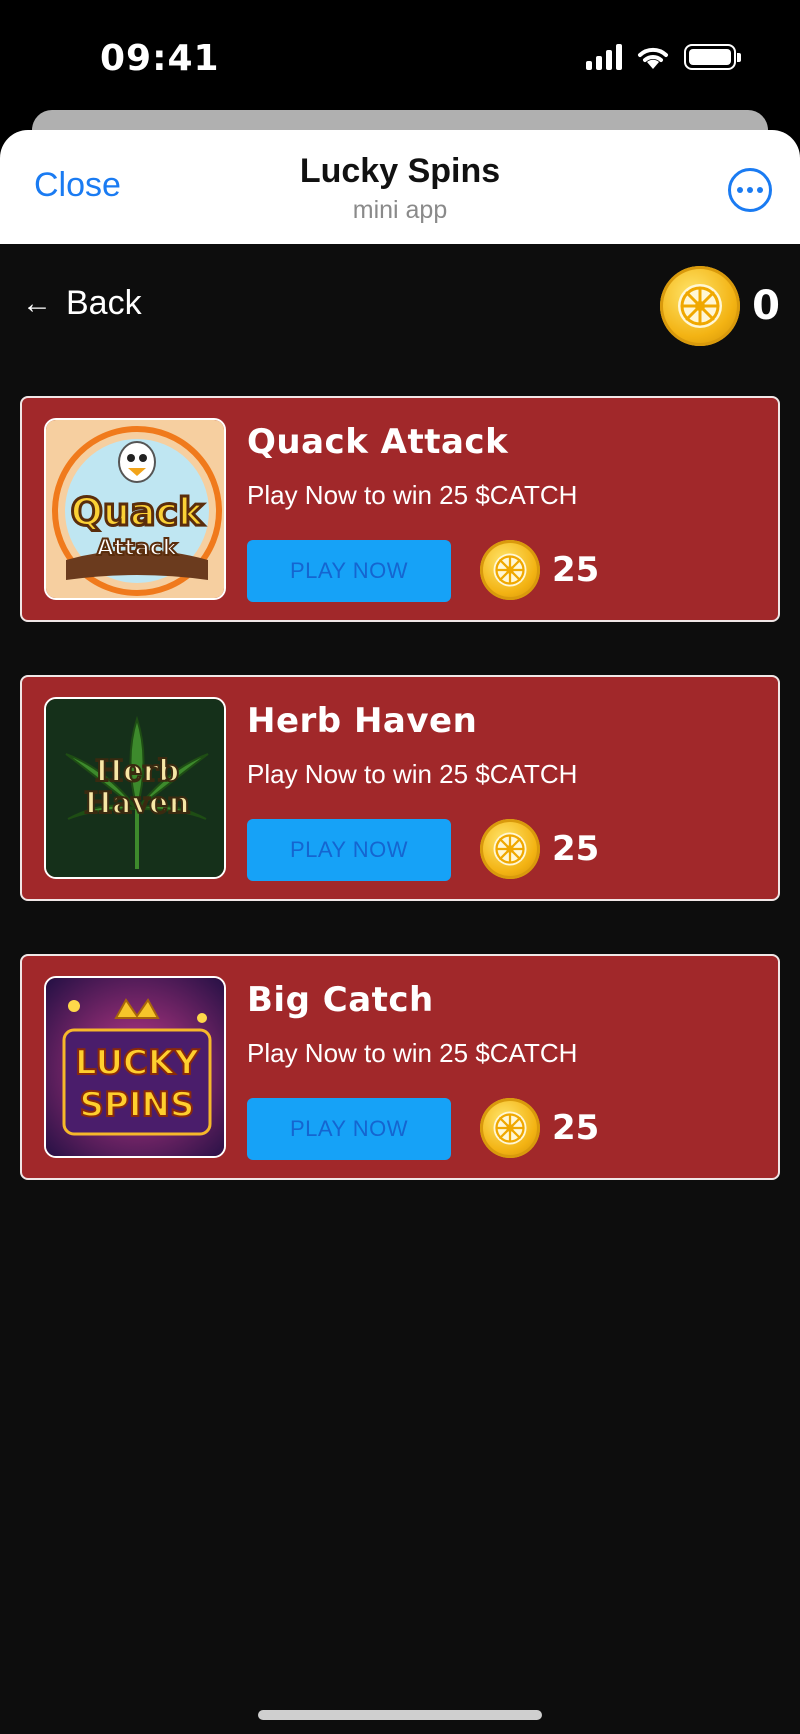  Describe the element at coordinates (400, 1715) in the screenshot. I see `home-indicator` at that location.